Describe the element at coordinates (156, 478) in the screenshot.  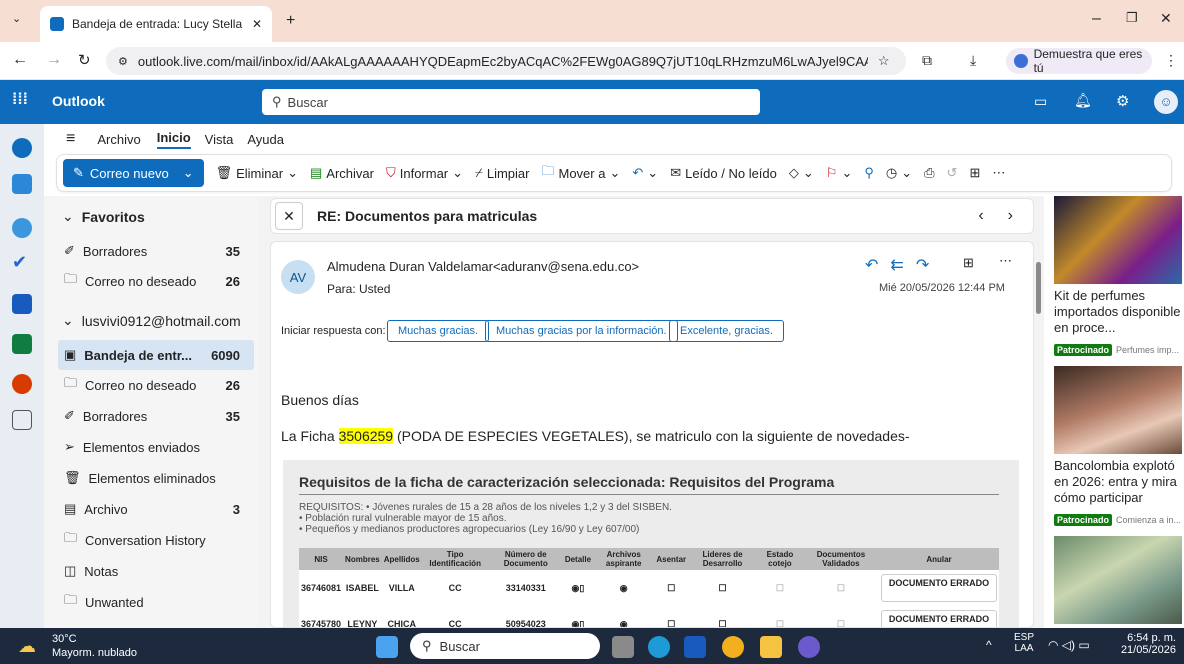
I see `folder-item: 🗑︎ Elementos eliminados` at that location.